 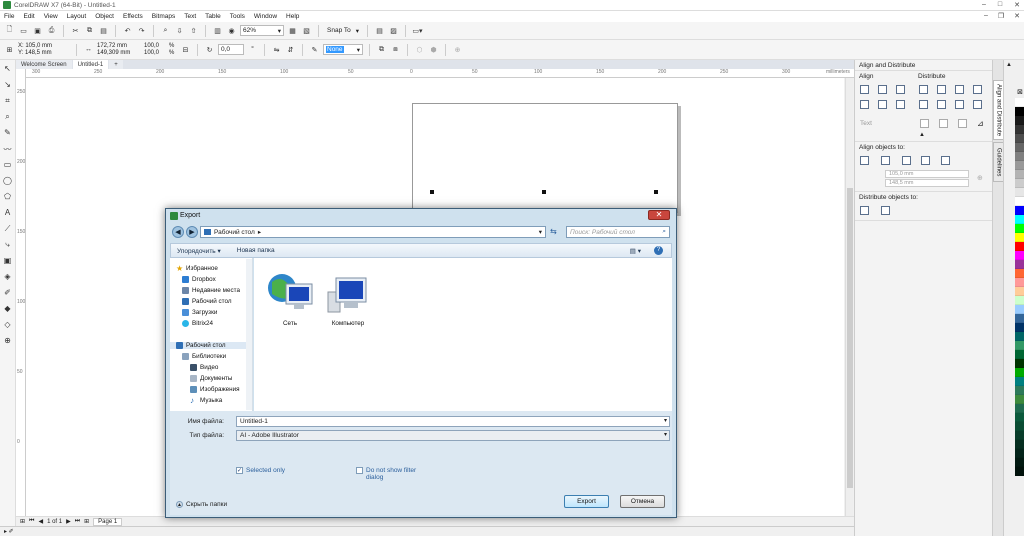 What do you see at coordinates (849, 297) in the screenshot?
I see `vertical-scrollbar` at bounding box center [849, 297].